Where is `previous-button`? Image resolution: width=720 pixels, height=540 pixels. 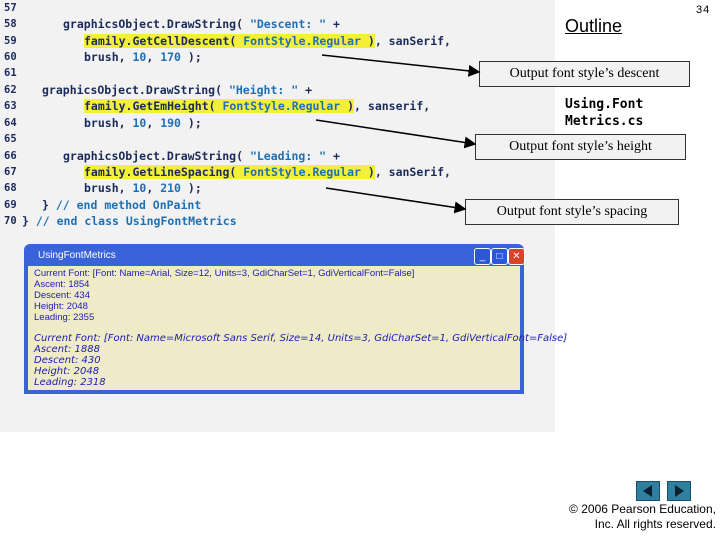
previous-button is located at coordinates (648, 491).